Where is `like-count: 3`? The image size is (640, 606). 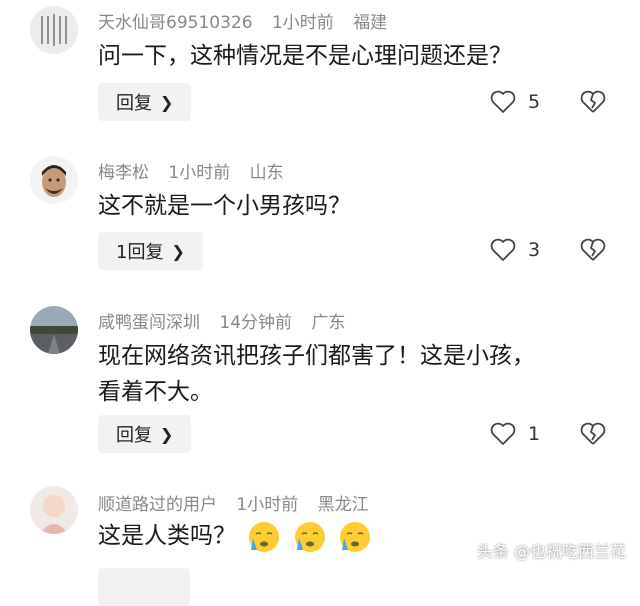 like-count: 3 is located at coordinates (534, 250).